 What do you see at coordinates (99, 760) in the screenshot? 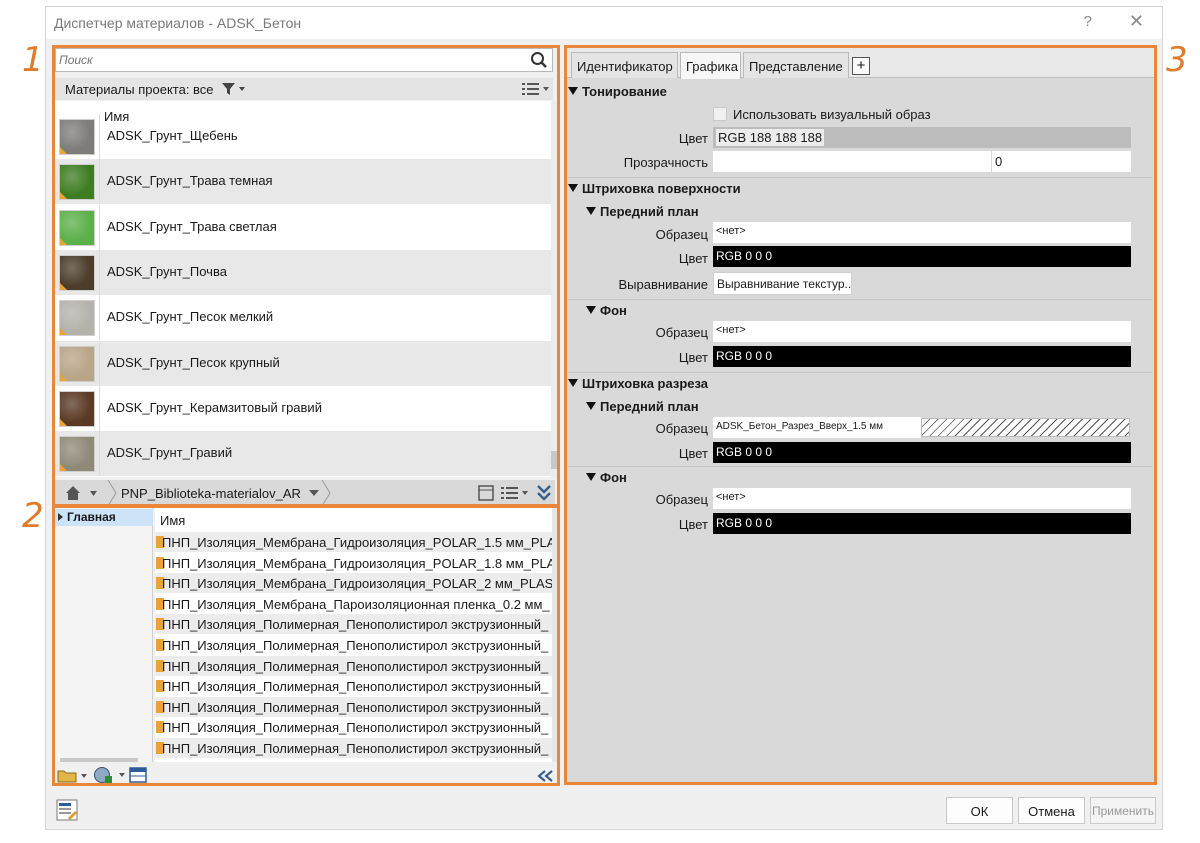
I see `tree-horizontal-scrollbar` at bounding box center [99, 760].